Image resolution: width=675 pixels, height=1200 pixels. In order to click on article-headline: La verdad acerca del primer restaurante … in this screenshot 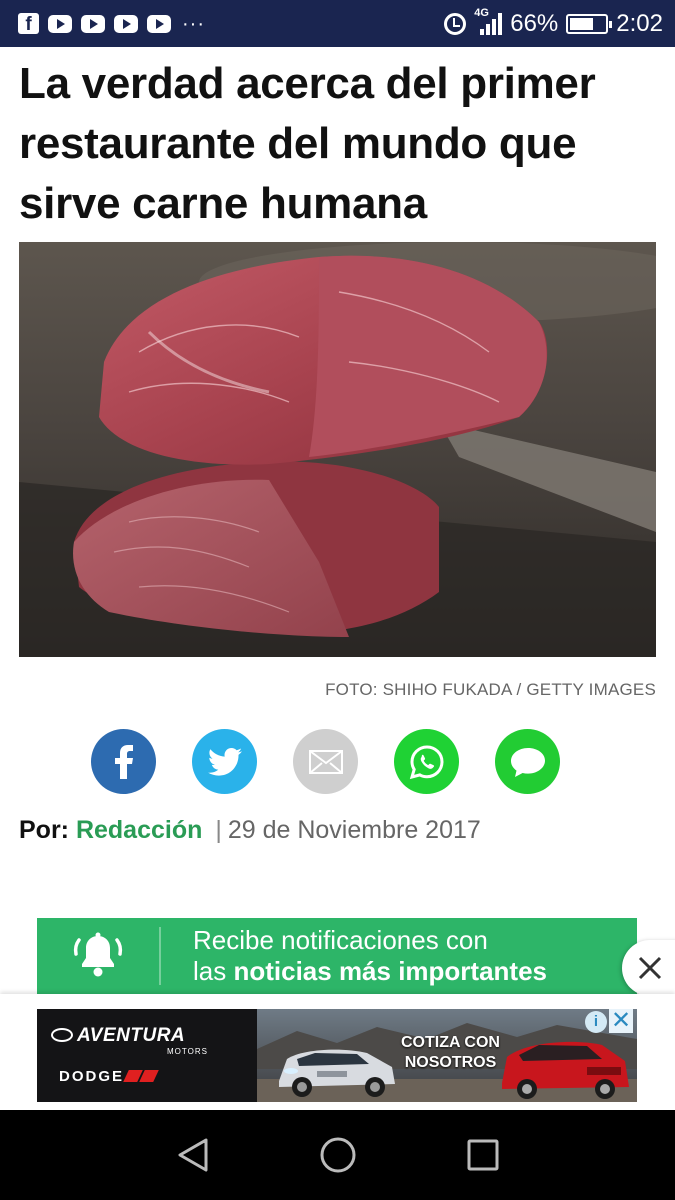, I will do `click(307, 143)`.